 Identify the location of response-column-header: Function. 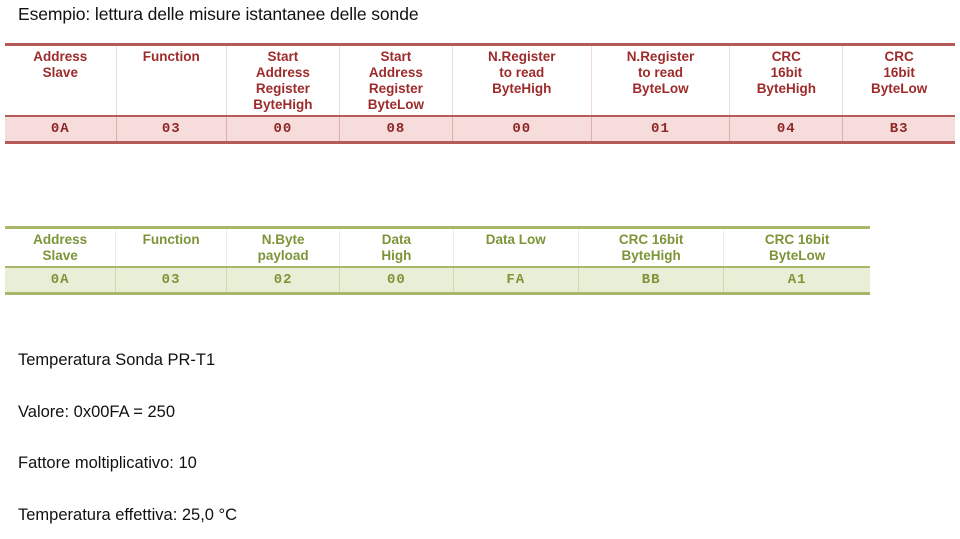
(171, 247).